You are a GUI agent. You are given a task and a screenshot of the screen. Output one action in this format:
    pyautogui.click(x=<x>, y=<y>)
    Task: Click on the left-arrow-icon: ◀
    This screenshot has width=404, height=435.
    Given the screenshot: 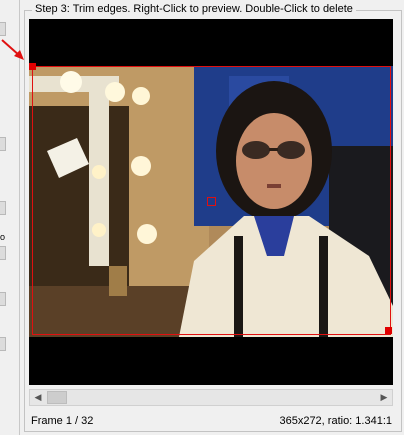 What is the action you would take?
    pyautogui.click(x=38, y=397)
    